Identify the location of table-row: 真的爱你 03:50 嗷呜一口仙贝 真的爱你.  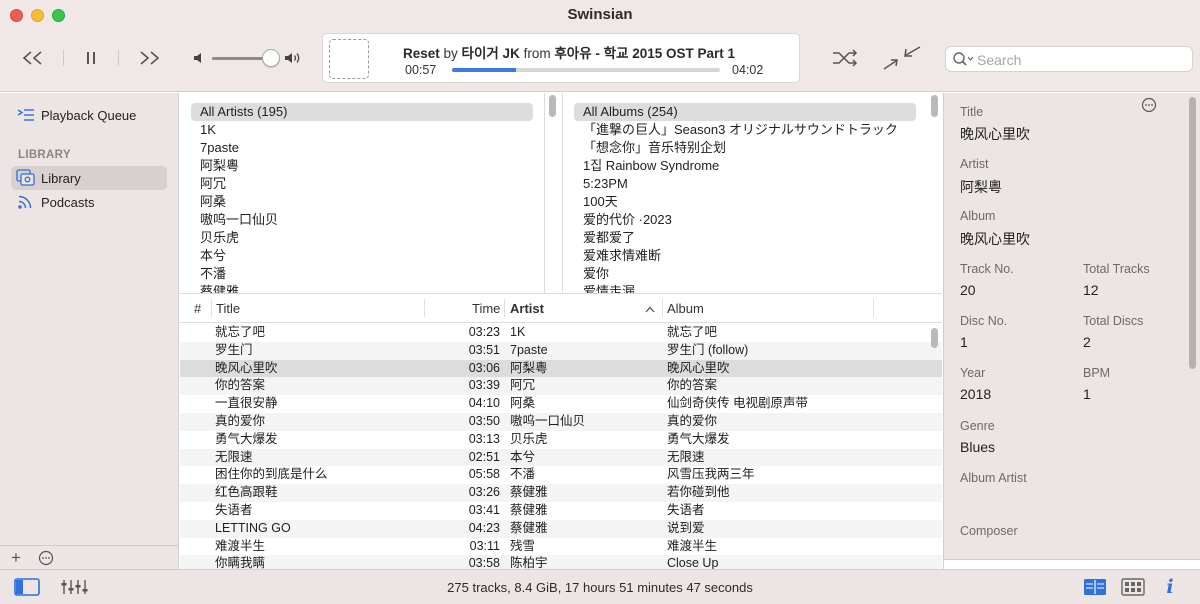
(561, 422).